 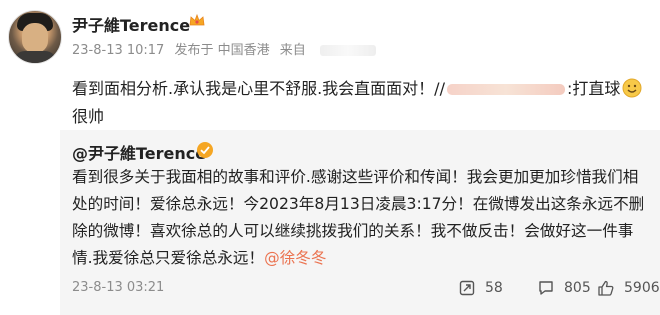 I want to click on avatar, so click(x=35, y=37).